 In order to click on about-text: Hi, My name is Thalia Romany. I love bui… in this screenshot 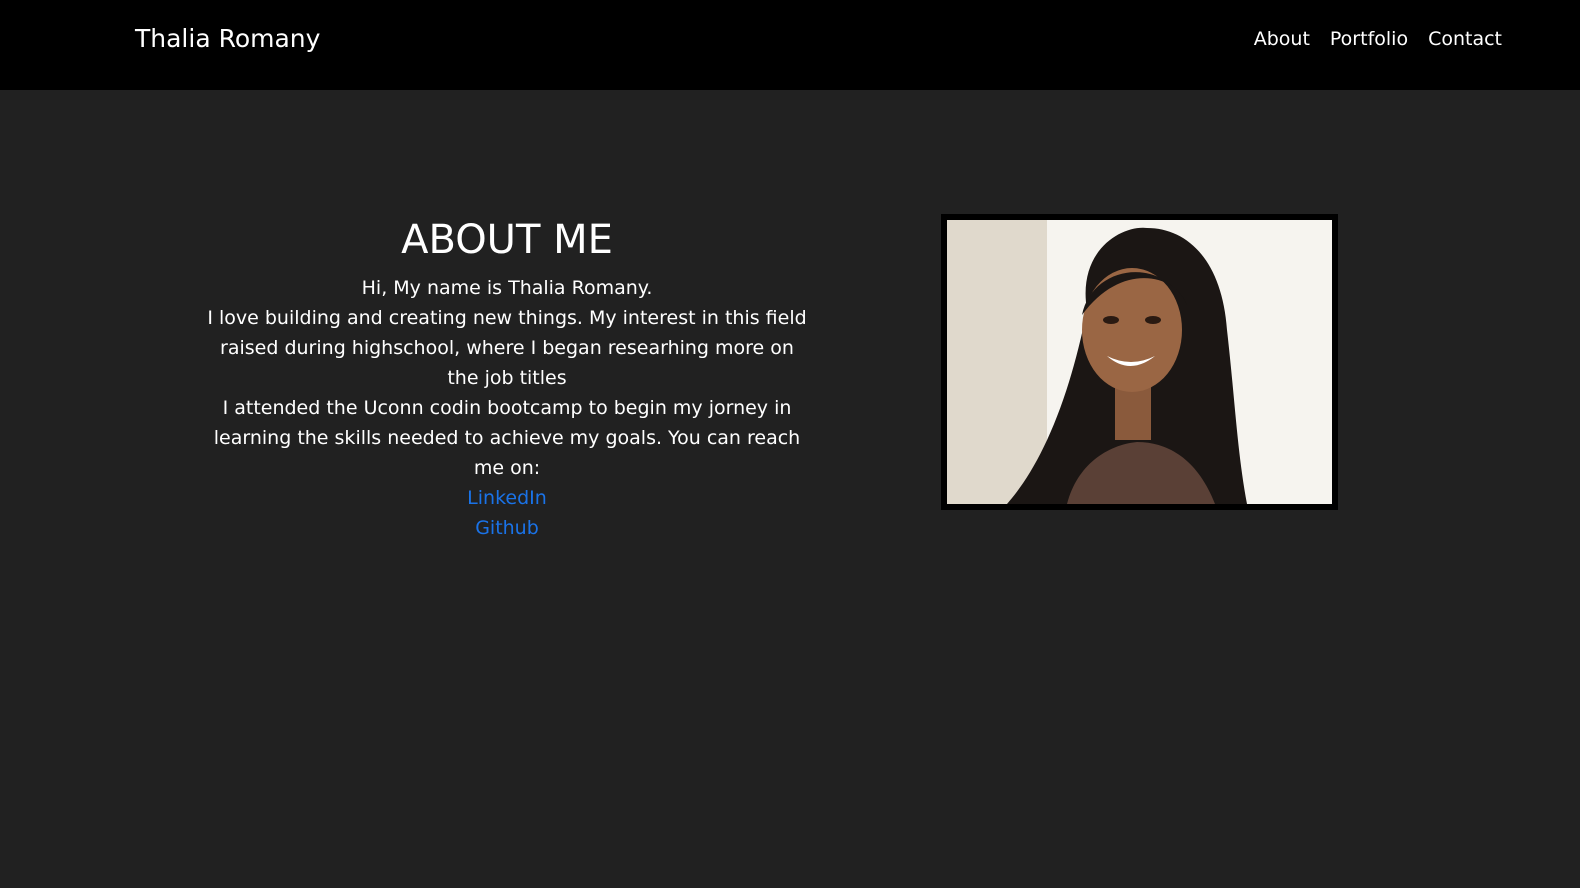, I will do `click(507, 378)`.